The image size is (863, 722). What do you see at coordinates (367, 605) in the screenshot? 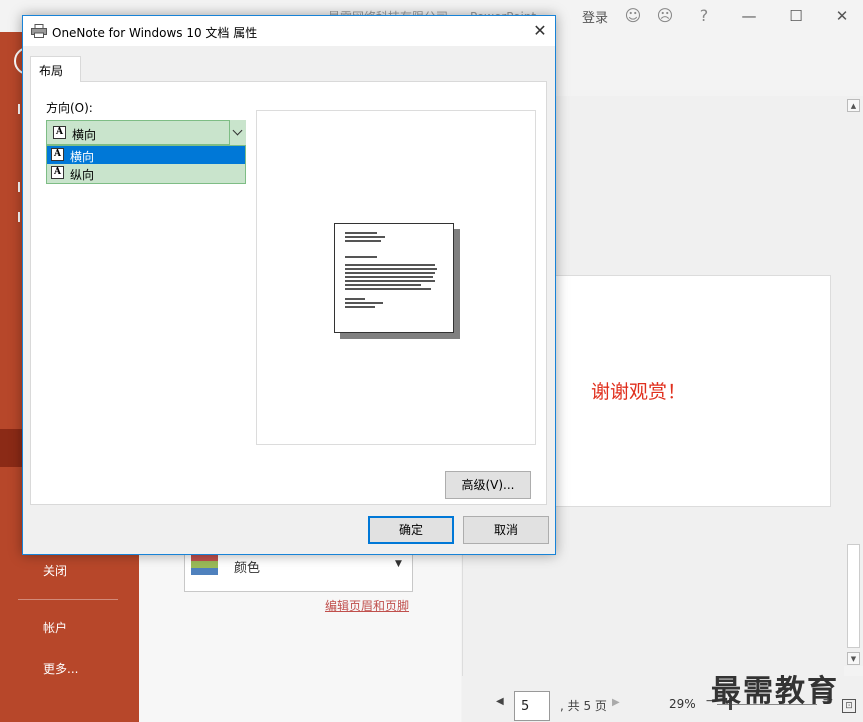
I see `edit-header-footer-link: 编辑页眉和页脚` at bounding box center [367, 605].